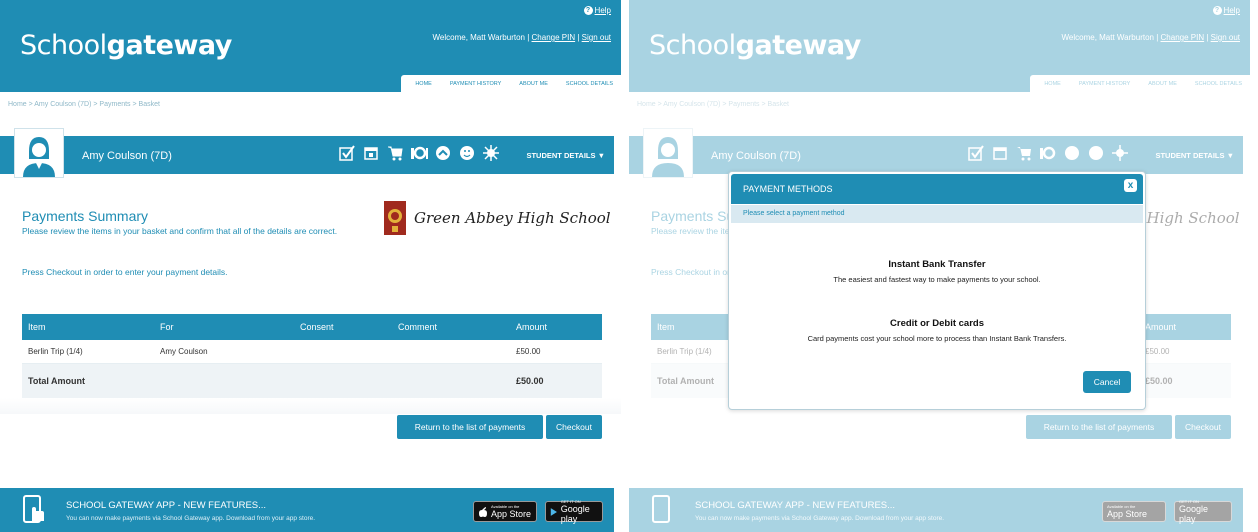 The image size is (1258, 532). What do you see at coordinates (511, 514) in the screenshot?
I see `appstore-big: App Store` at bounding box center [511, 514].